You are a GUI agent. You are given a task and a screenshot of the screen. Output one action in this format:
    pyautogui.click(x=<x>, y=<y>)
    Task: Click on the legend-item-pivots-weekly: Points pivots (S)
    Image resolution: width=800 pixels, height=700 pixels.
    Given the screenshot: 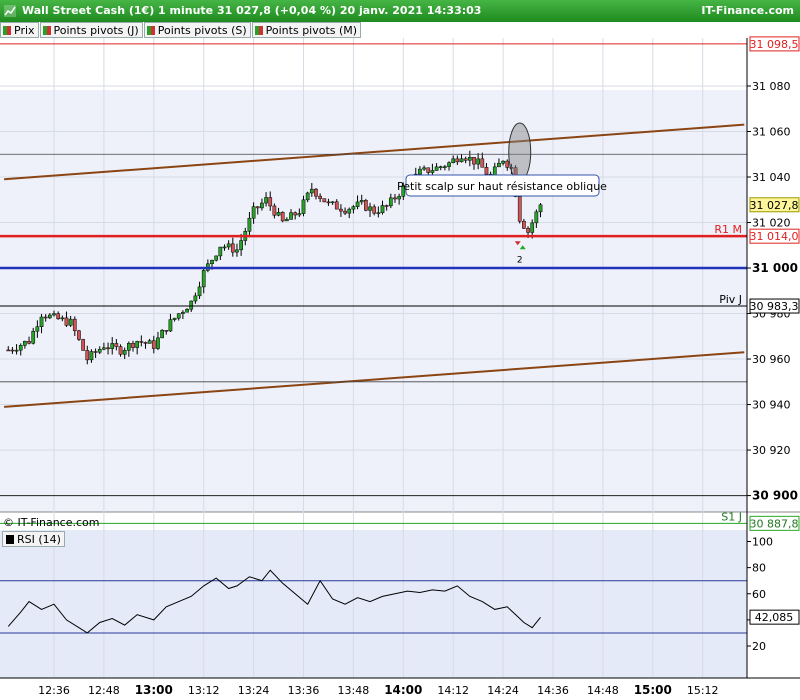 What is the action you would take?
    pyautogui.click(x=197, y=30)
    